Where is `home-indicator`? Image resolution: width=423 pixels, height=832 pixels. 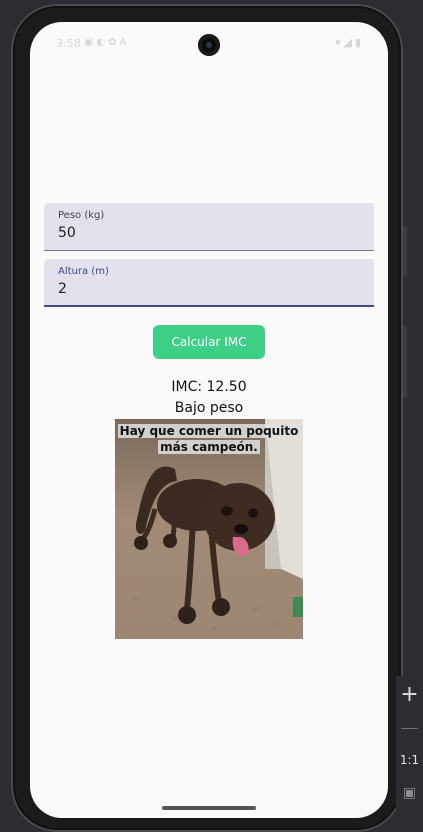 home-indicator is located at coordinates (209, 808).